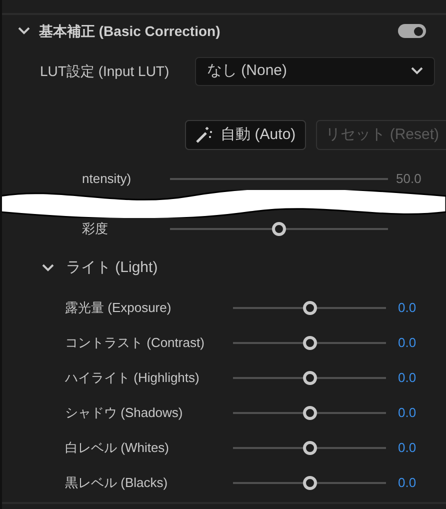  What do you see at coordinates (95, 229) in the screenshot?
I see `slider-label: 彩度` at bounding box center [95, 229].